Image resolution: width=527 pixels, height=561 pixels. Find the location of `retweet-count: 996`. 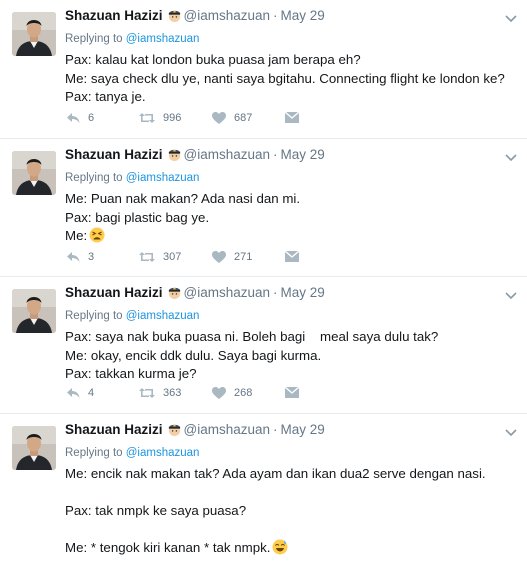

retweet-count: 996 is located at coordinates (172, 118).